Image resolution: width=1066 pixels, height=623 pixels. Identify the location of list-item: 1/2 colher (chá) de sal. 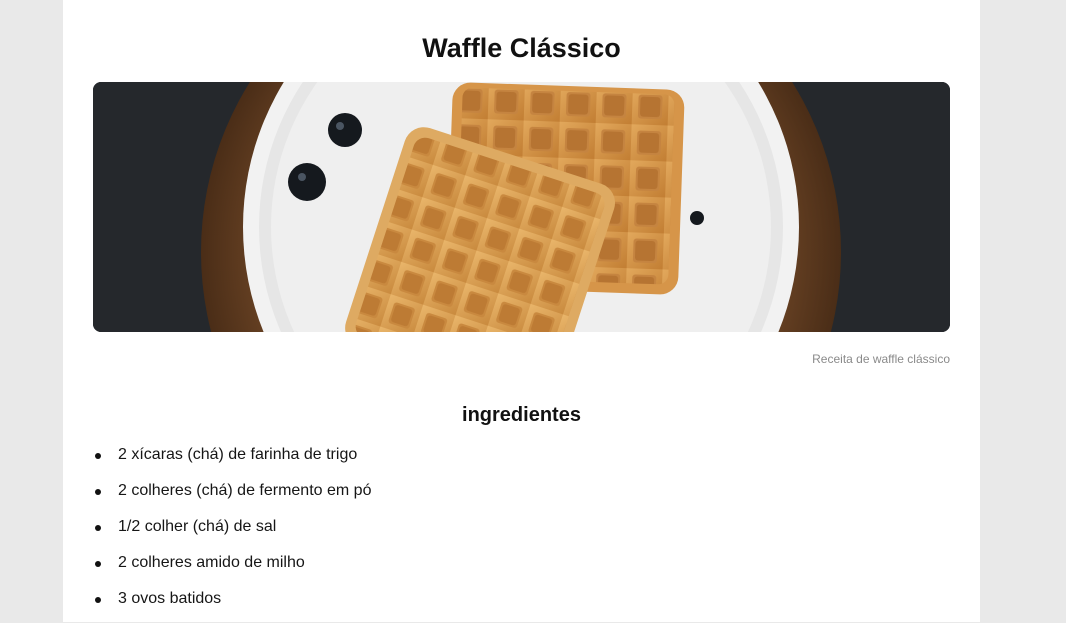
(232, 533).